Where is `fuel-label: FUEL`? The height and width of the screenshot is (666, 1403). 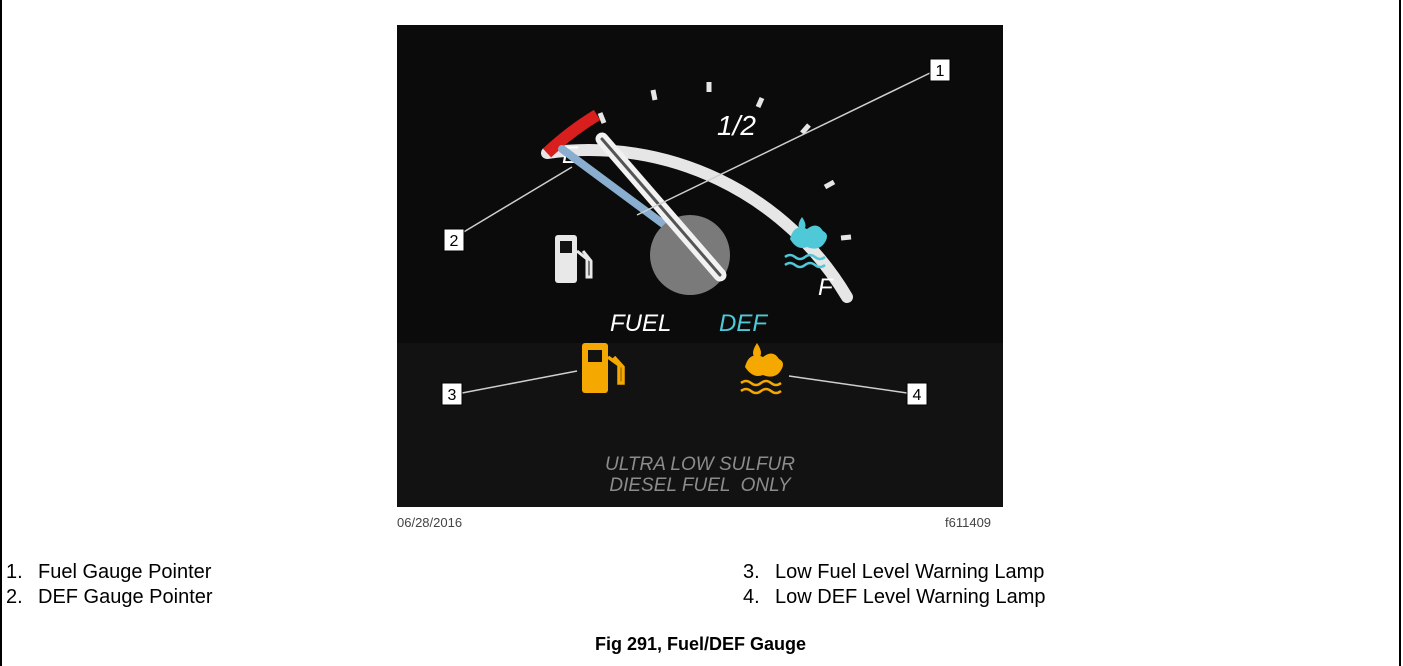
fuel-label: FUEL is located at coordinates (640, 323).